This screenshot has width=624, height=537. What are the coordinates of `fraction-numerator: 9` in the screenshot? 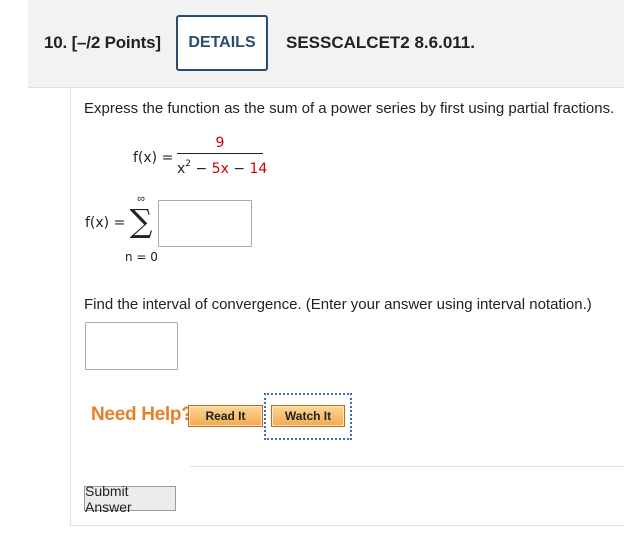 It's located at (220, 143).